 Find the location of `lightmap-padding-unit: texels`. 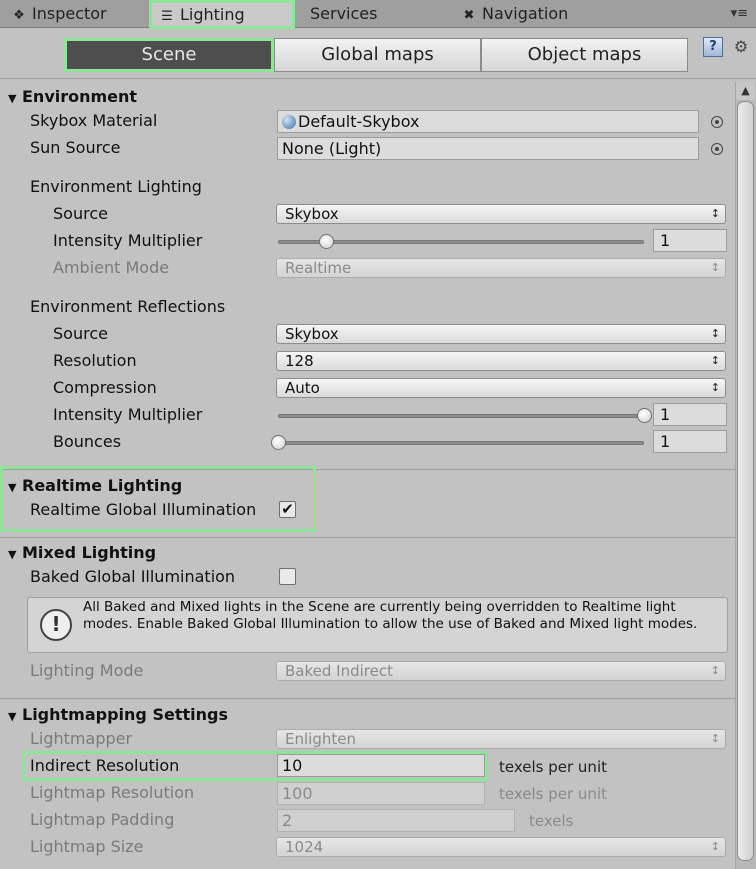

lightmap-padding-unit: texels is located at coordinates (551, 821).